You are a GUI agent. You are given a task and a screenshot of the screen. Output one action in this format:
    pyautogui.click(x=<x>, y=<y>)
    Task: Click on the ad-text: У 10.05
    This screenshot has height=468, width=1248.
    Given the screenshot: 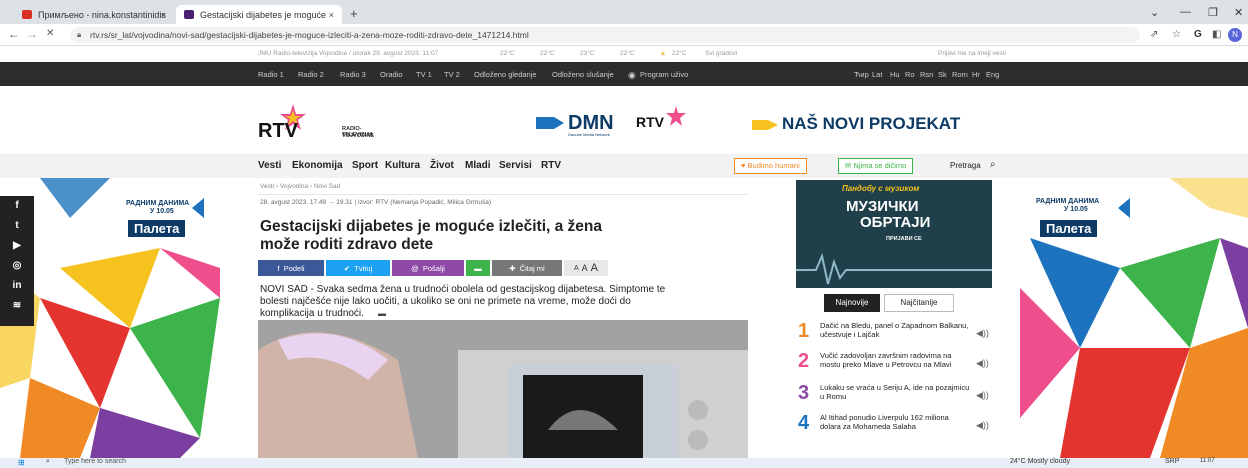 What is the action you would take?
    pyautogui.click(x=1076, y=209)
    